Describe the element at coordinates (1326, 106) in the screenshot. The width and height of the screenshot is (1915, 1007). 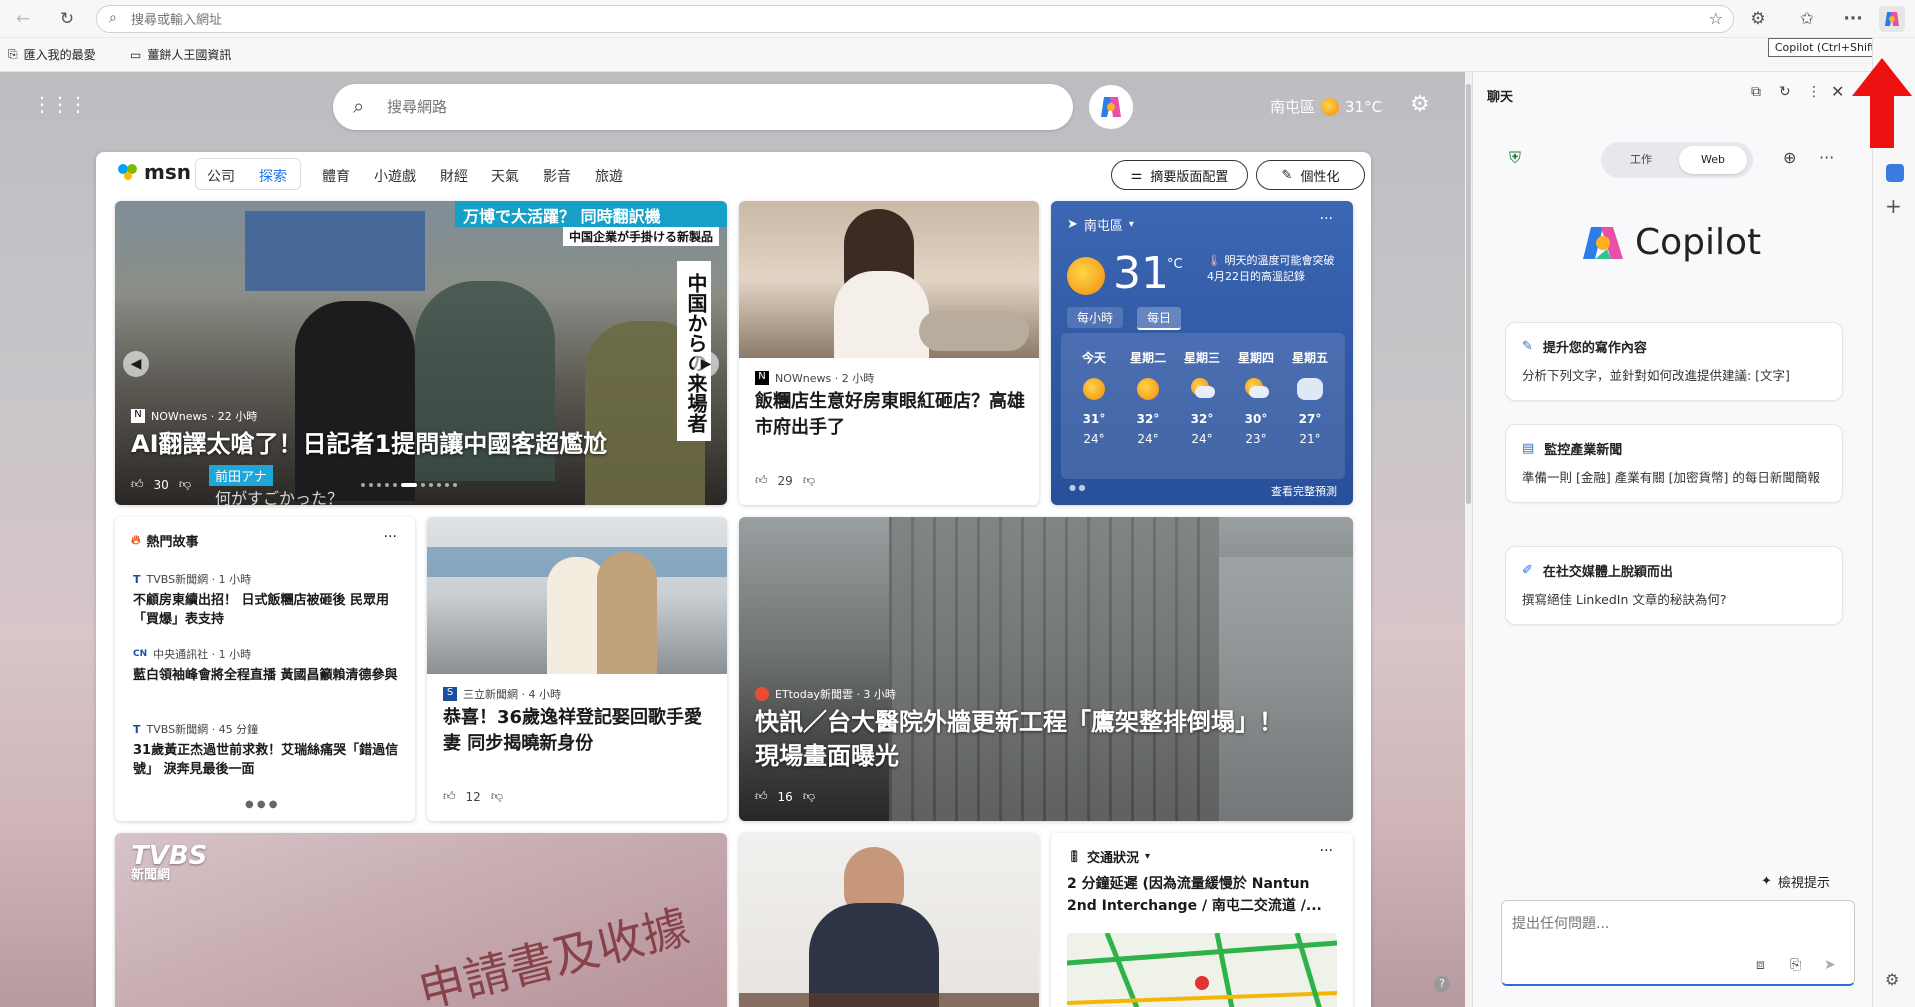
I see `weather-summary: 南屯區 31°C` at that location.